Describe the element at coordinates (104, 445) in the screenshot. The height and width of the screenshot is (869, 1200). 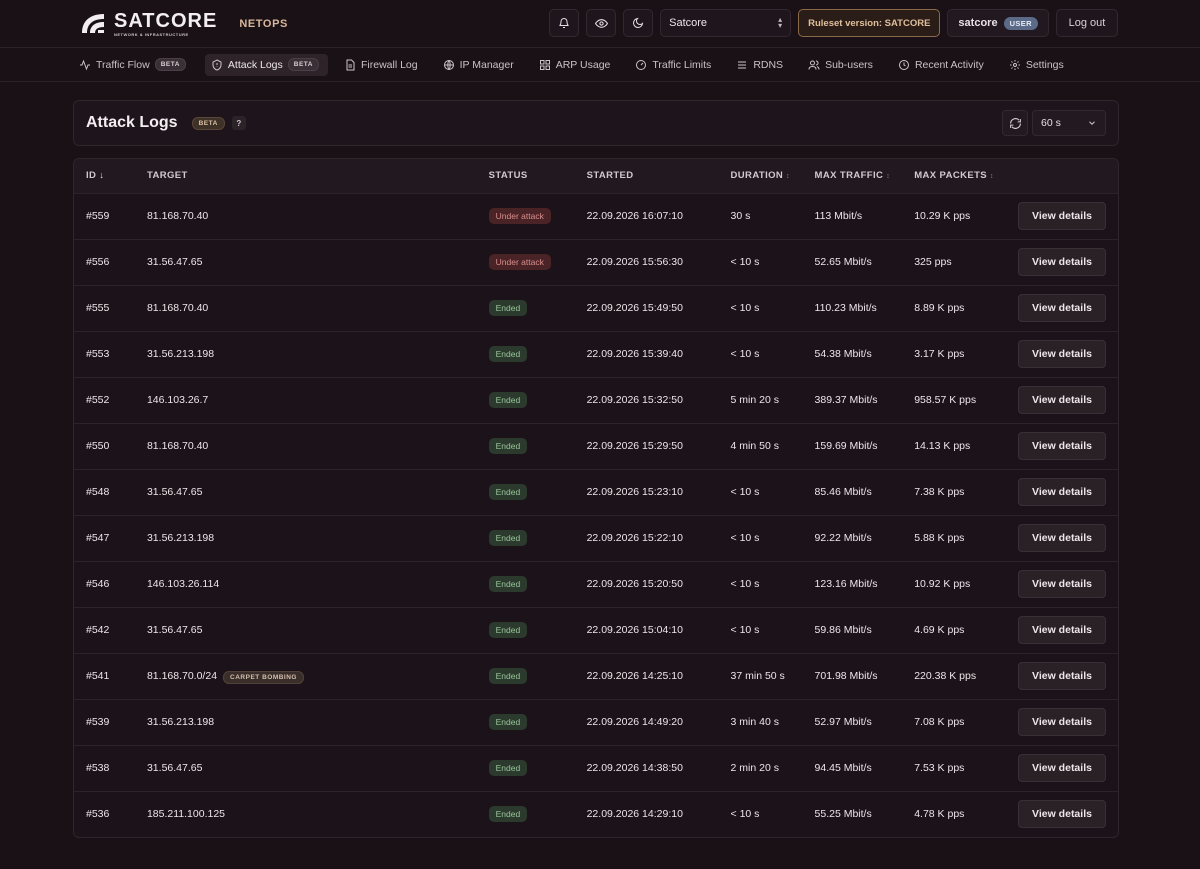
I see `attack-id: #550` at that location.